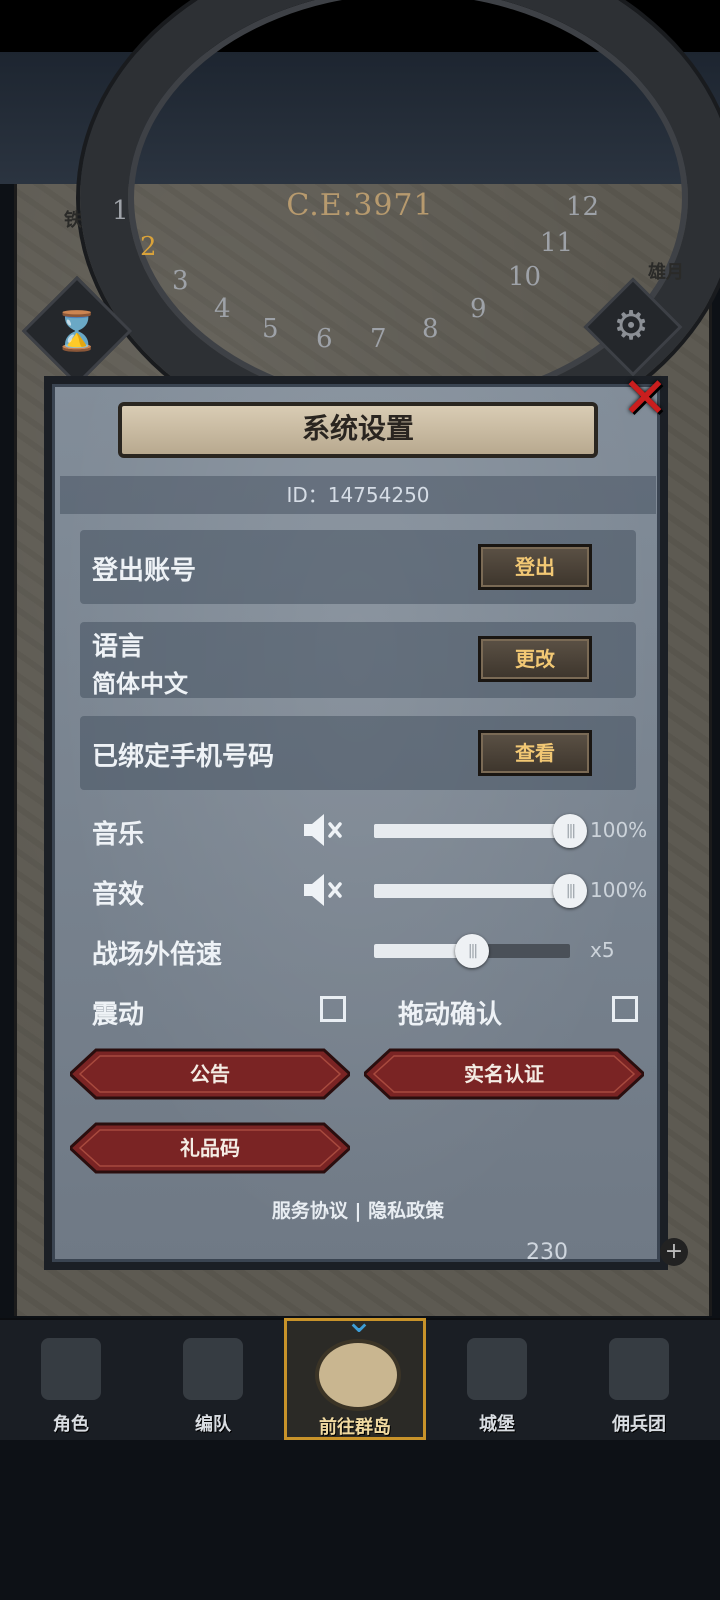 Image resolution: width=720 pixels, height=1600 pixels. Describe the element at coordinates (472, 951) in the screenshot. I see `speed-slider-handle: |||` at that location.